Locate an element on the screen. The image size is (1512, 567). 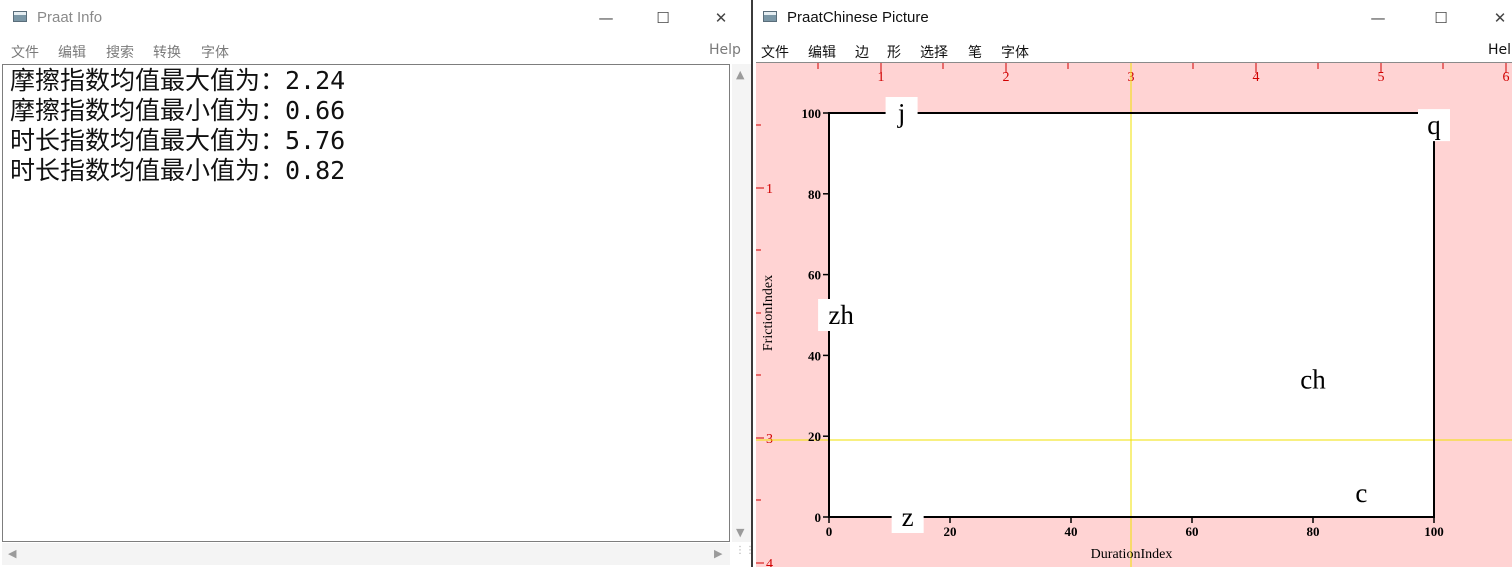
ruler-left-label: 1 is located at coordinates (769, 189).